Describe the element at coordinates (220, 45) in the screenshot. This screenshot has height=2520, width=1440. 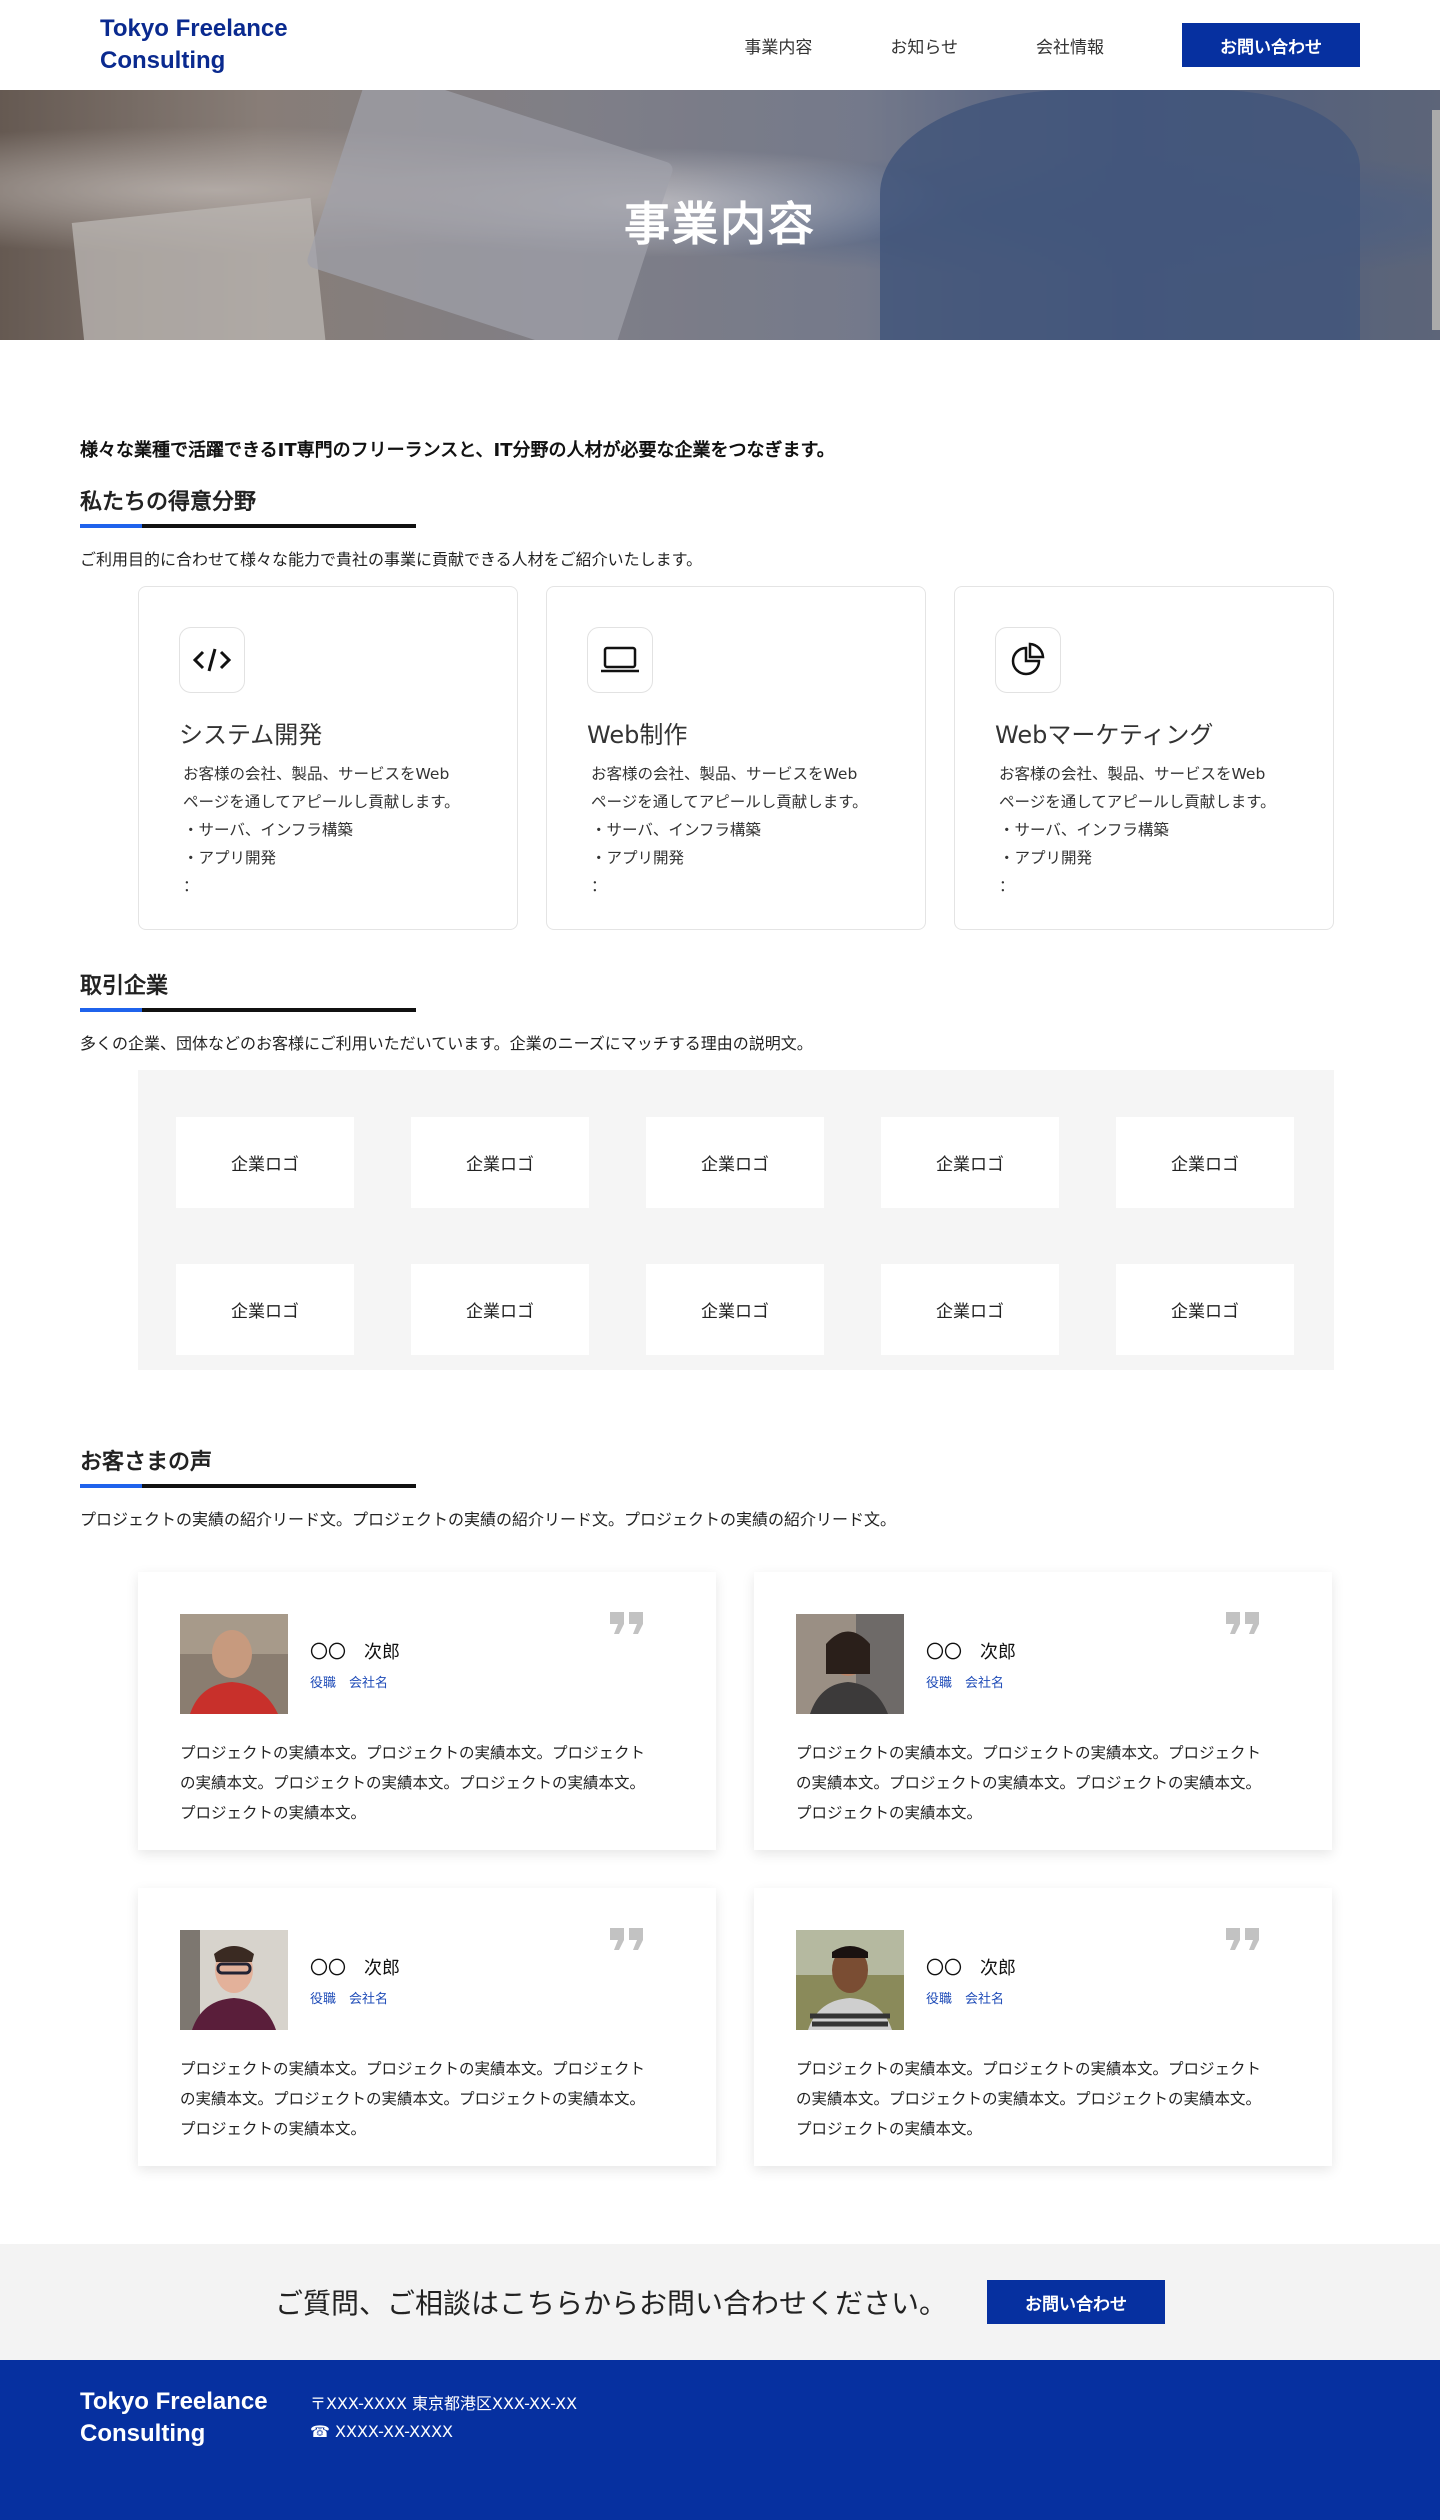
I see `site-logo: Tokyo Freelance Consulting` at that location.